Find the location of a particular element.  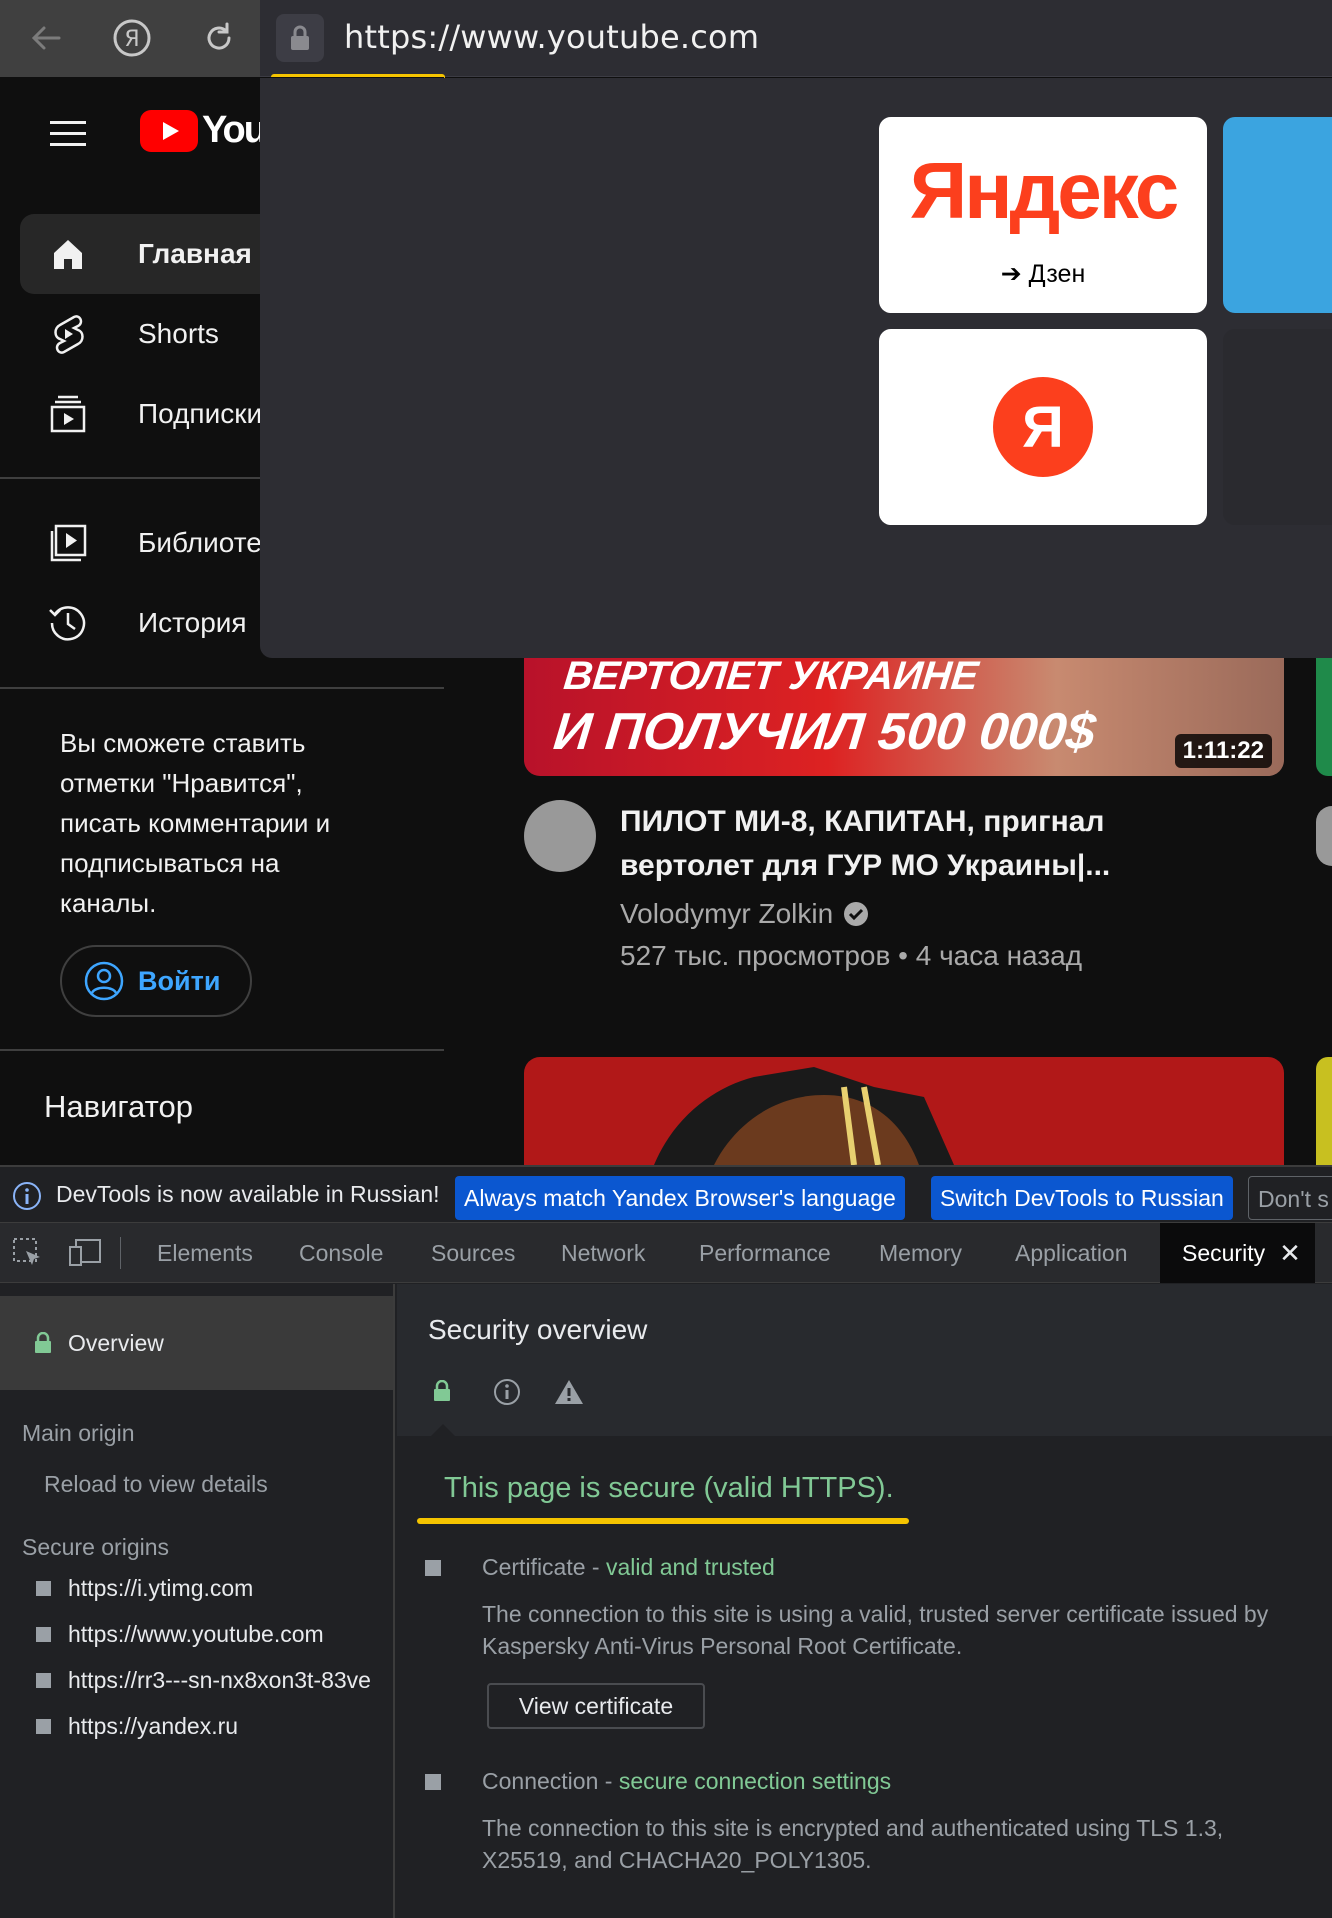

security-summary: This page is secure (valid HTTPS). is located at coordinates (669, 1488).